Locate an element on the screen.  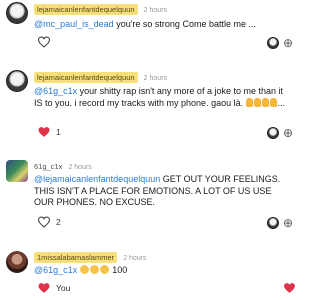
username: 61g_c1x is located at coordinates (48, 166).